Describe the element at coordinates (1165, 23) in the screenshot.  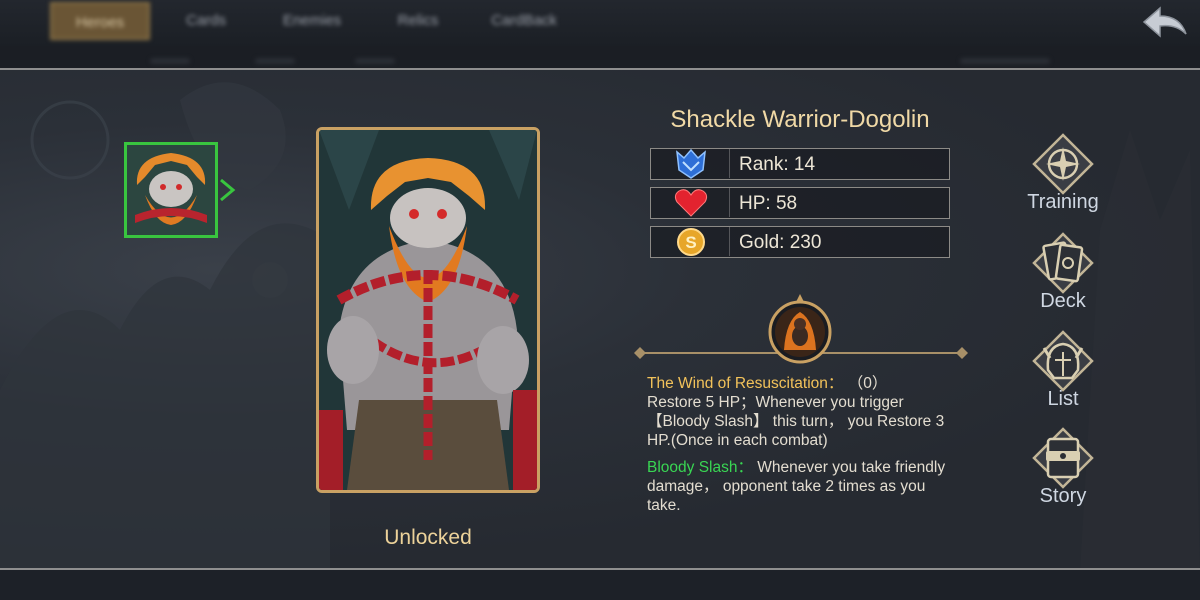
I see `back-arrow-icon` at that location.